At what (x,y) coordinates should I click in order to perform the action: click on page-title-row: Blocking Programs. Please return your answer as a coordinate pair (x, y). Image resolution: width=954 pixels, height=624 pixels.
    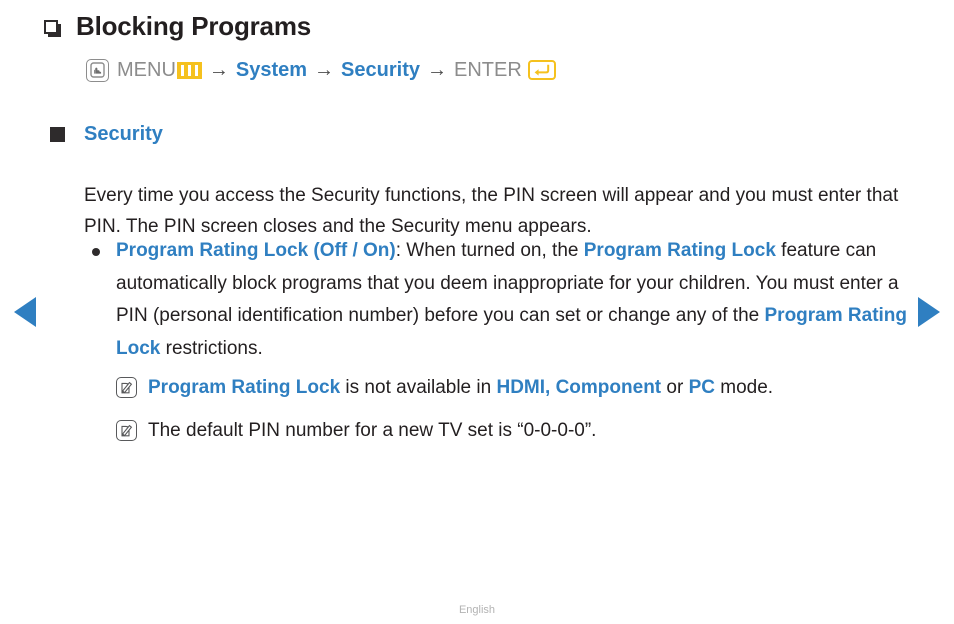
    Looking at the image, I should click on (177, 26).